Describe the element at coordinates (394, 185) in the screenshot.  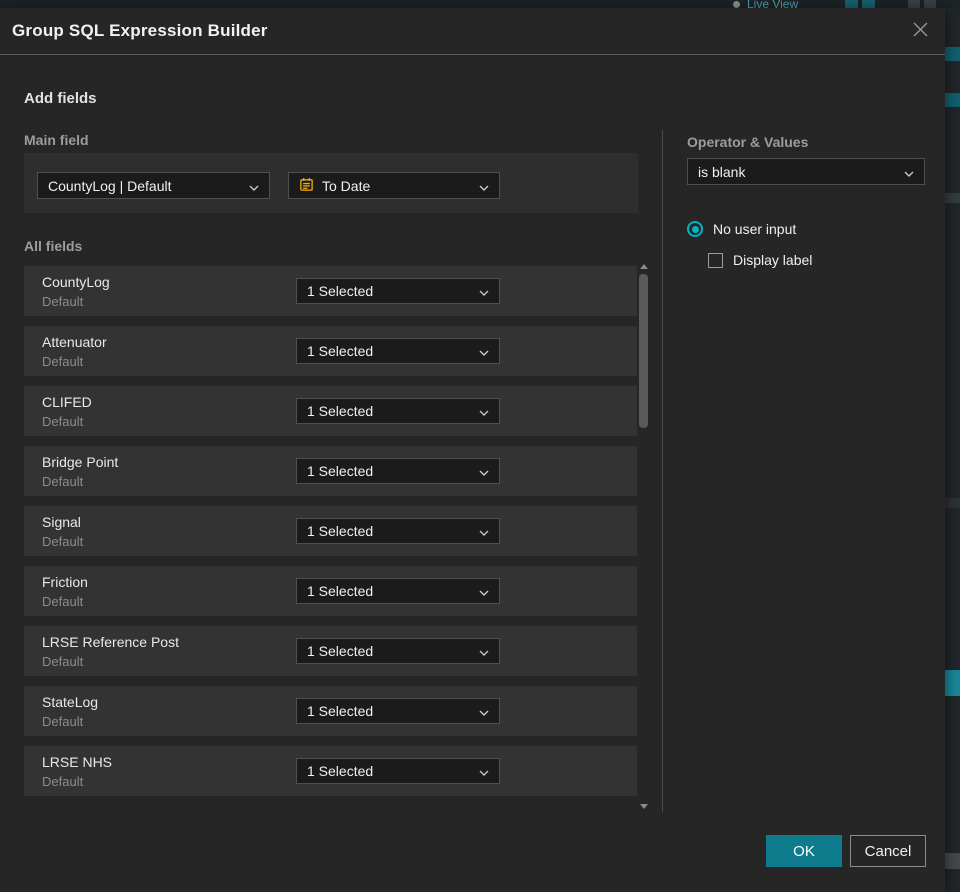
I see `date-field-select: To Date` at that location.